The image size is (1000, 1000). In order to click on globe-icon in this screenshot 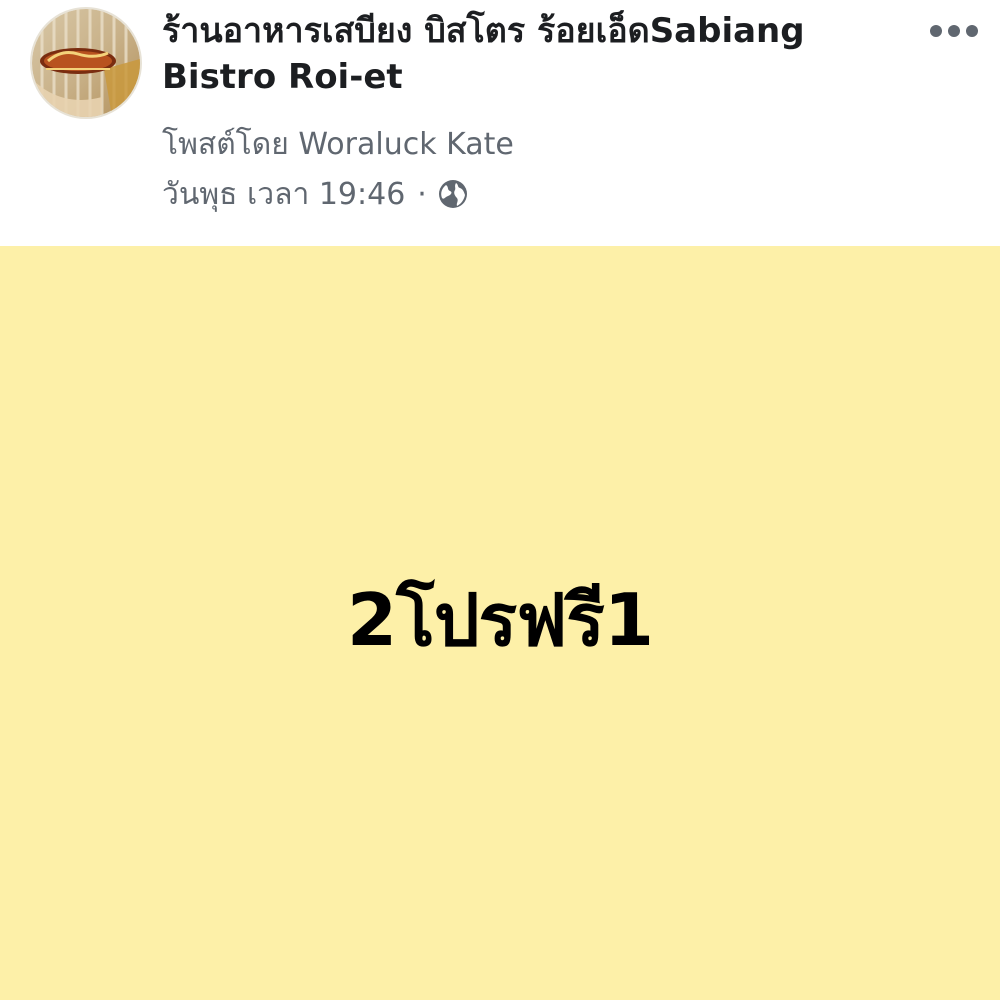, I will do `click(453, 194)`.